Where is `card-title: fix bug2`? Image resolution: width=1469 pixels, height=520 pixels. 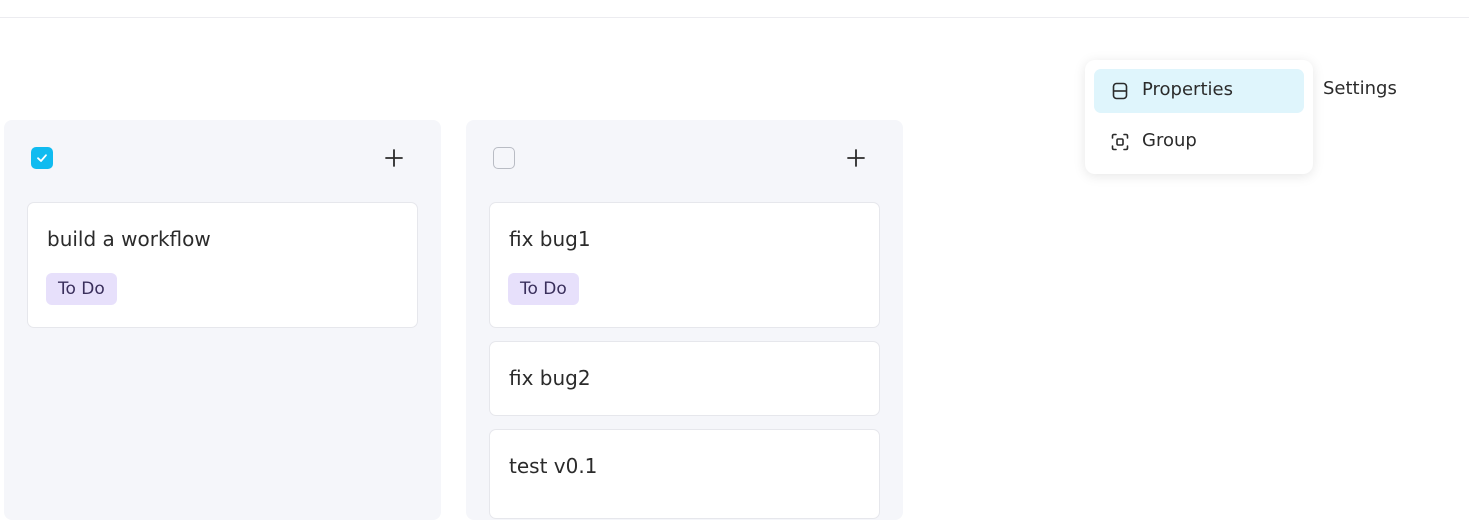 card-title: fix bug2 is located at coordinates (550, 378).